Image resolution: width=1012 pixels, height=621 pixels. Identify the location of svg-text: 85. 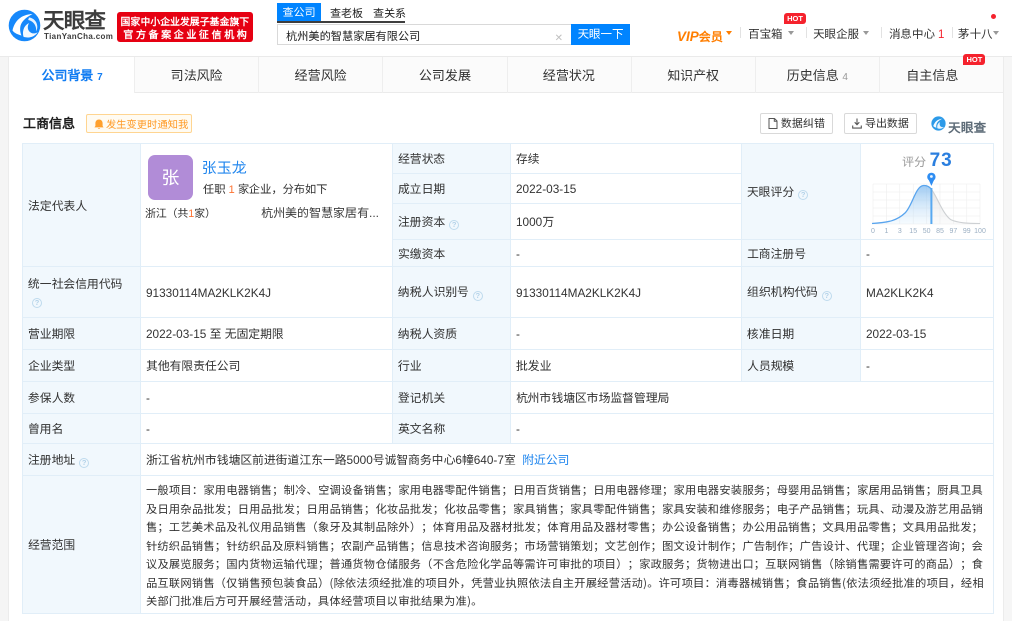
(940, 231).